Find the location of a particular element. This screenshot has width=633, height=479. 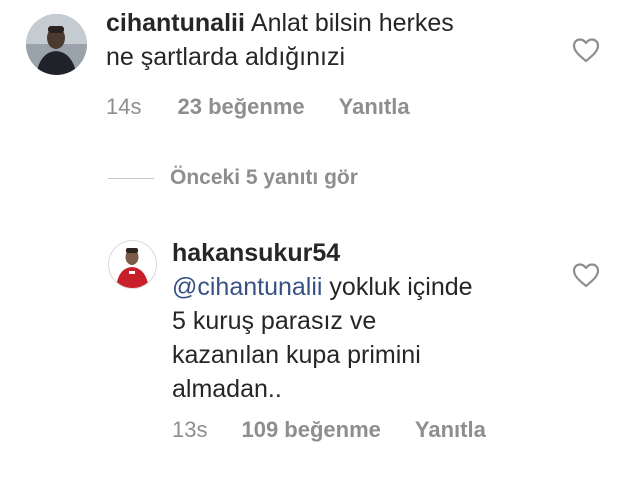

comment-text-line: yokluk içinde is located at coordinates (401, 287).